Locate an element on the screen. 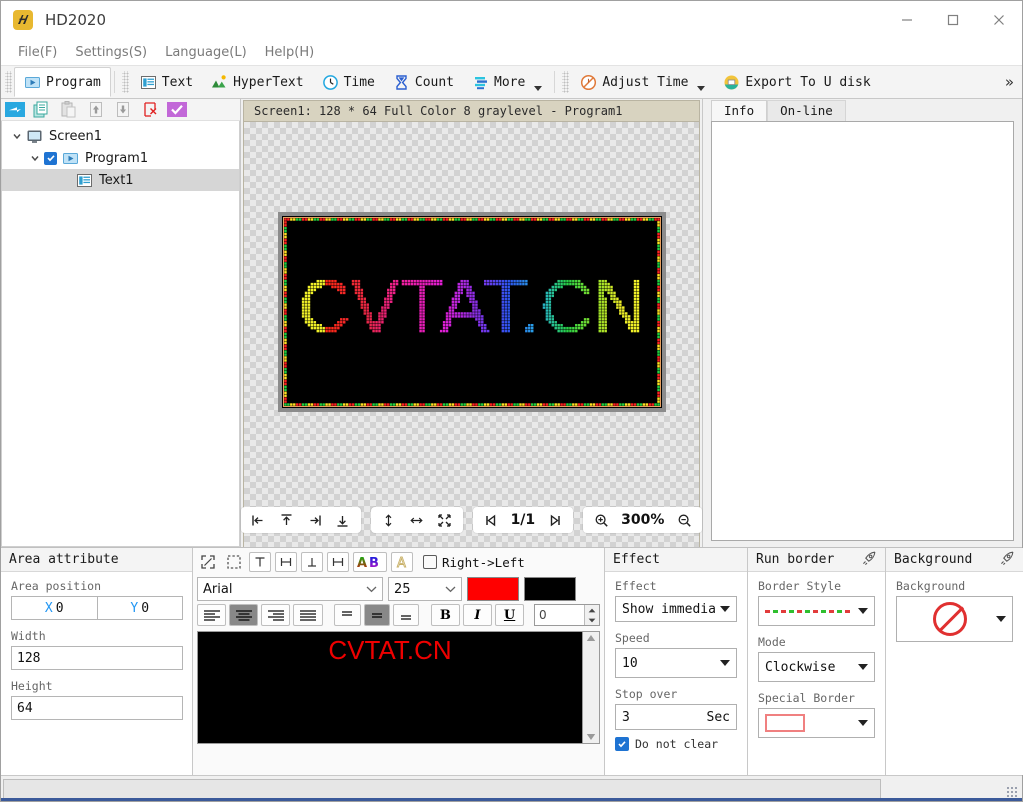 The height and width of the screenshot is (802, 1023). area-height-input: 64 is located at coordinates (97, 708).